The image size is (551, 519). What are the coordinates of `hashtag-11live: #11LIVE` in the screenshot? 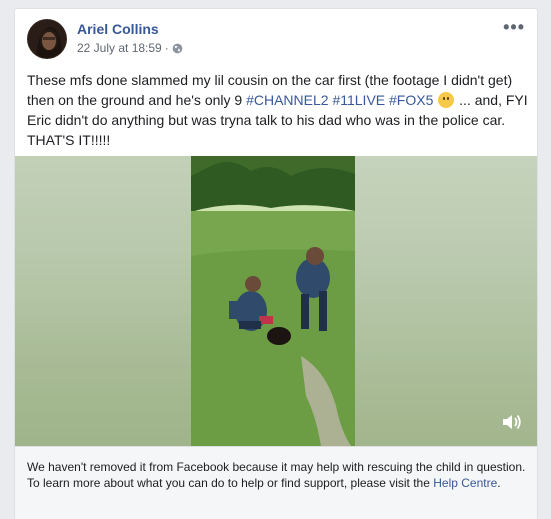 It's located at (358, 100).